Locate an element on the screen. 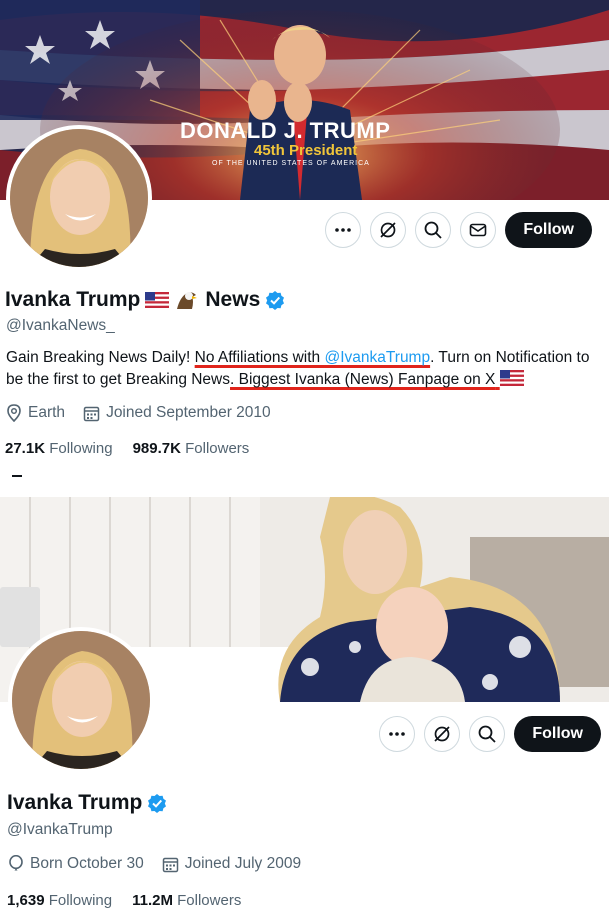  display-name-row: Ivanka Trump is located at coordinates (87, 803).